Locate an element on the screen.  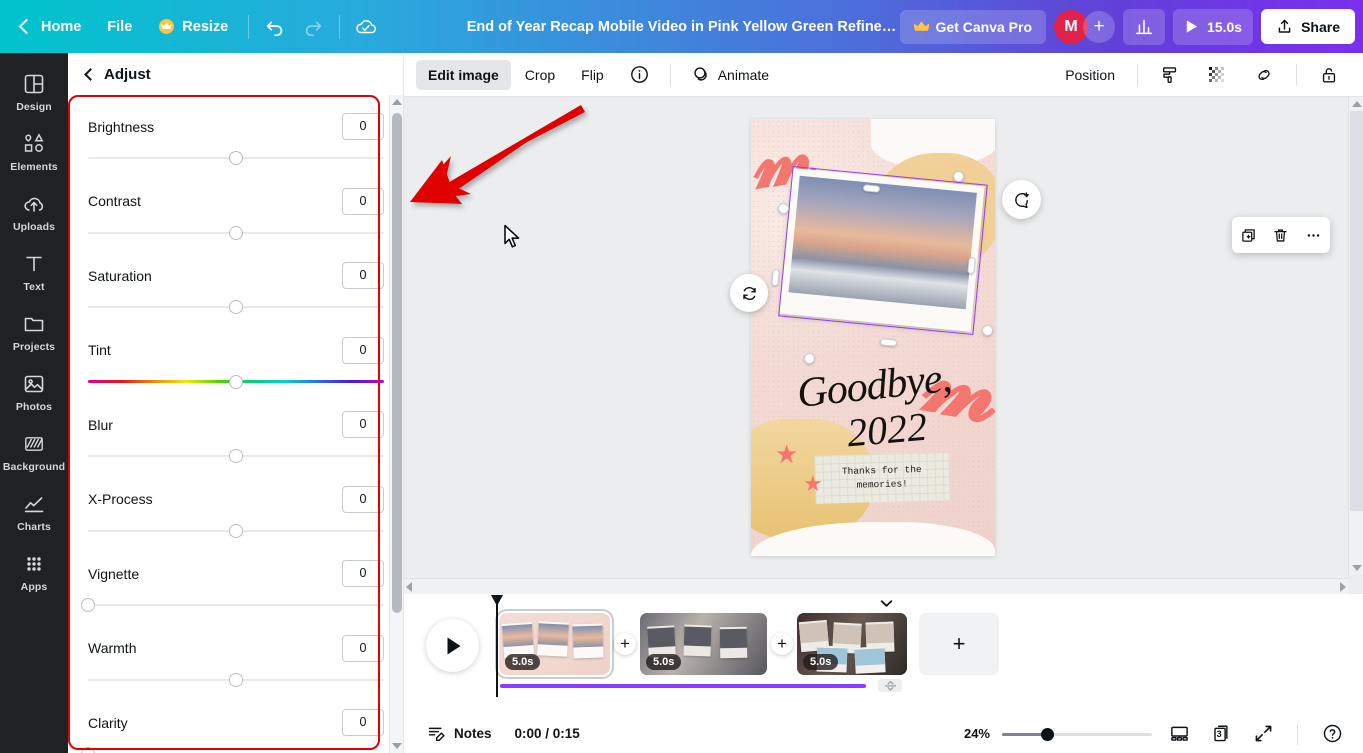
resize-handle-bottom-right is located at coordinates (987, 330).